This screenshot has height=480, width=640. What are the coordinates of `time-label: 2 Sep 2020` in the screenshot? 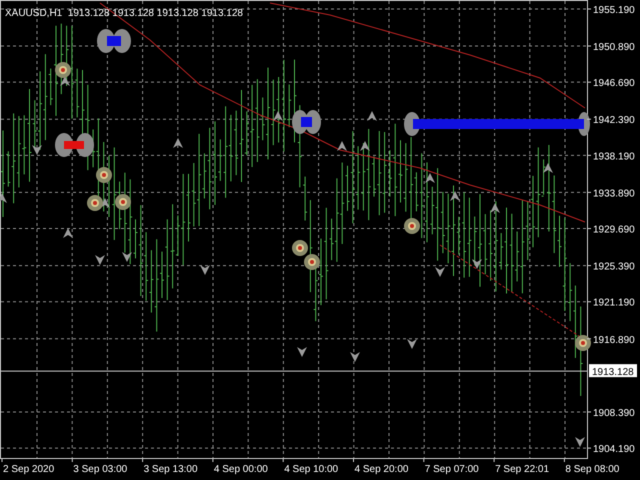 It's located at (28, 469).